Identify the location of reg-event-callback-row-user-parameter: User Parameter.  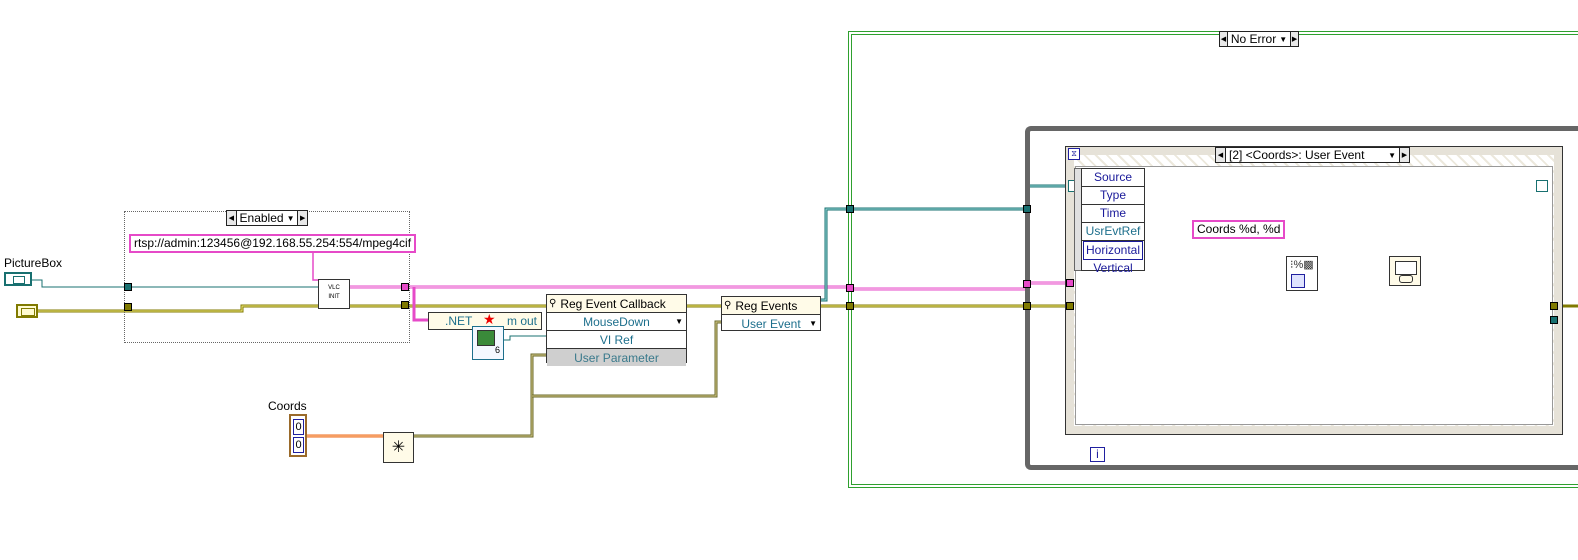
(616, 357).